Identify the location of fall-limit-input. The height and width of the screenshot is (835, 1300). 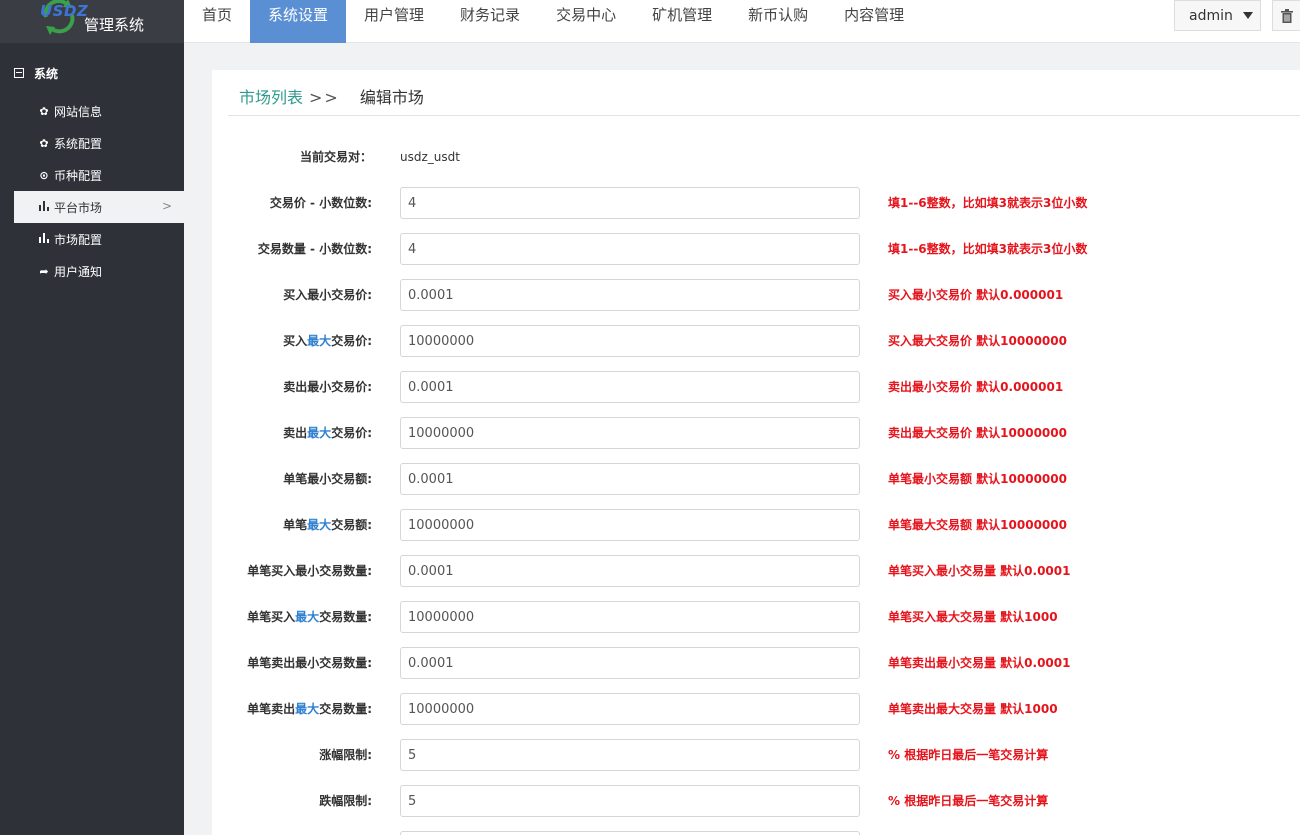
(630, 801).